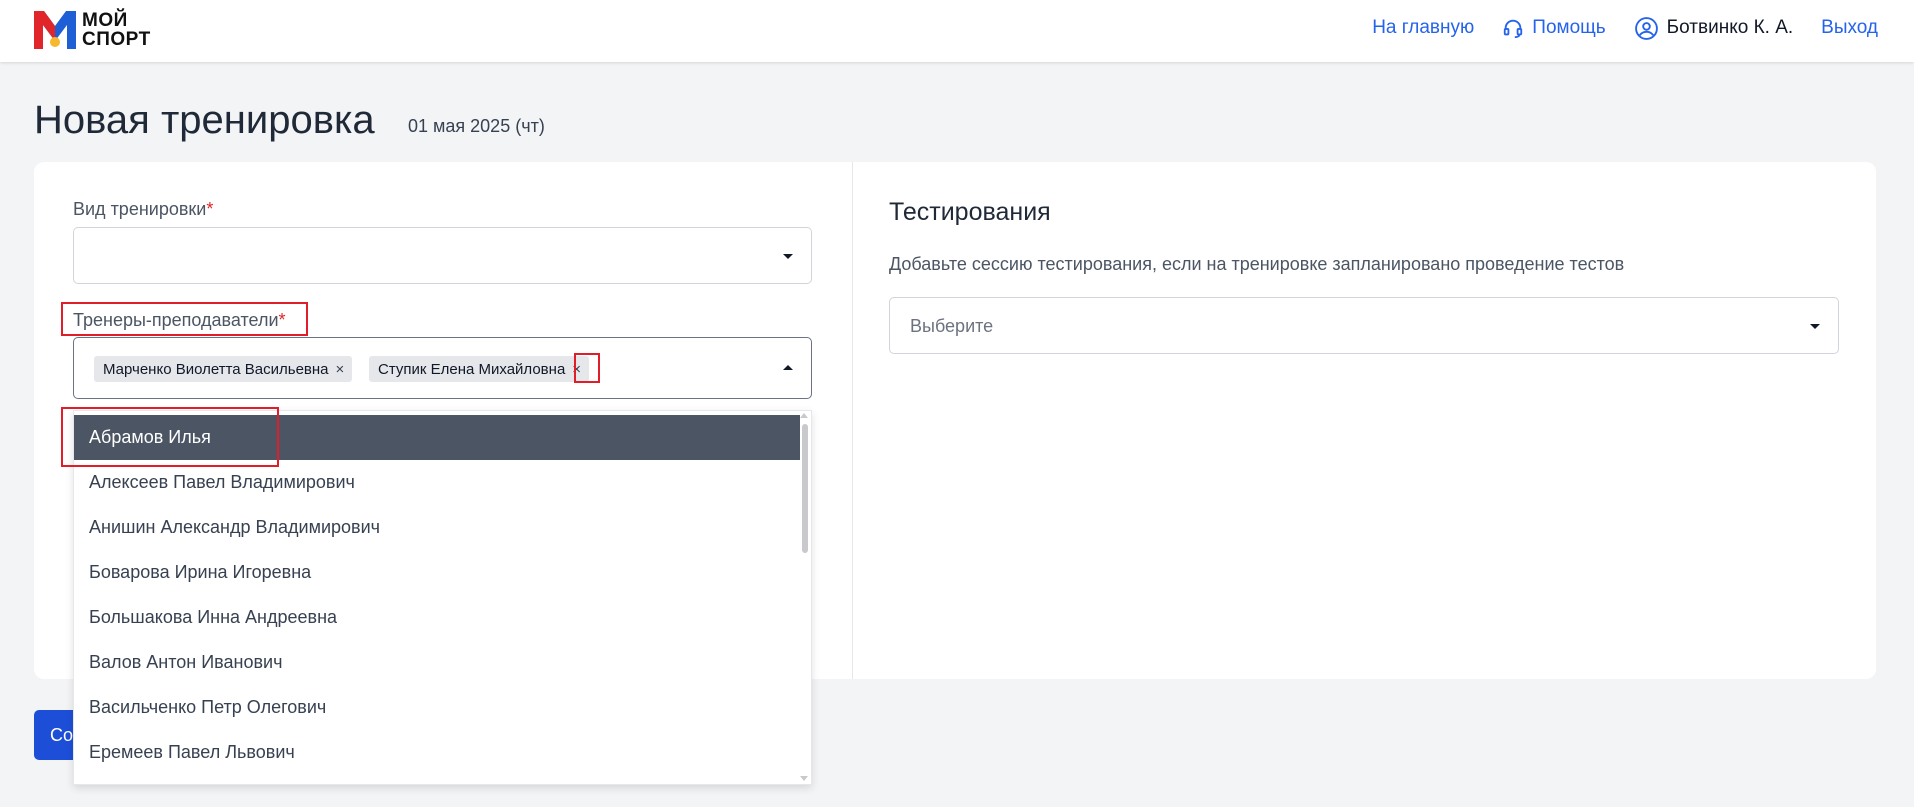 The image size is (1914, 807). What do you see at coordinates (204, 120) in the screenshot?
I see `page-title: Новая тренировка` at bounding box center [204, 120].